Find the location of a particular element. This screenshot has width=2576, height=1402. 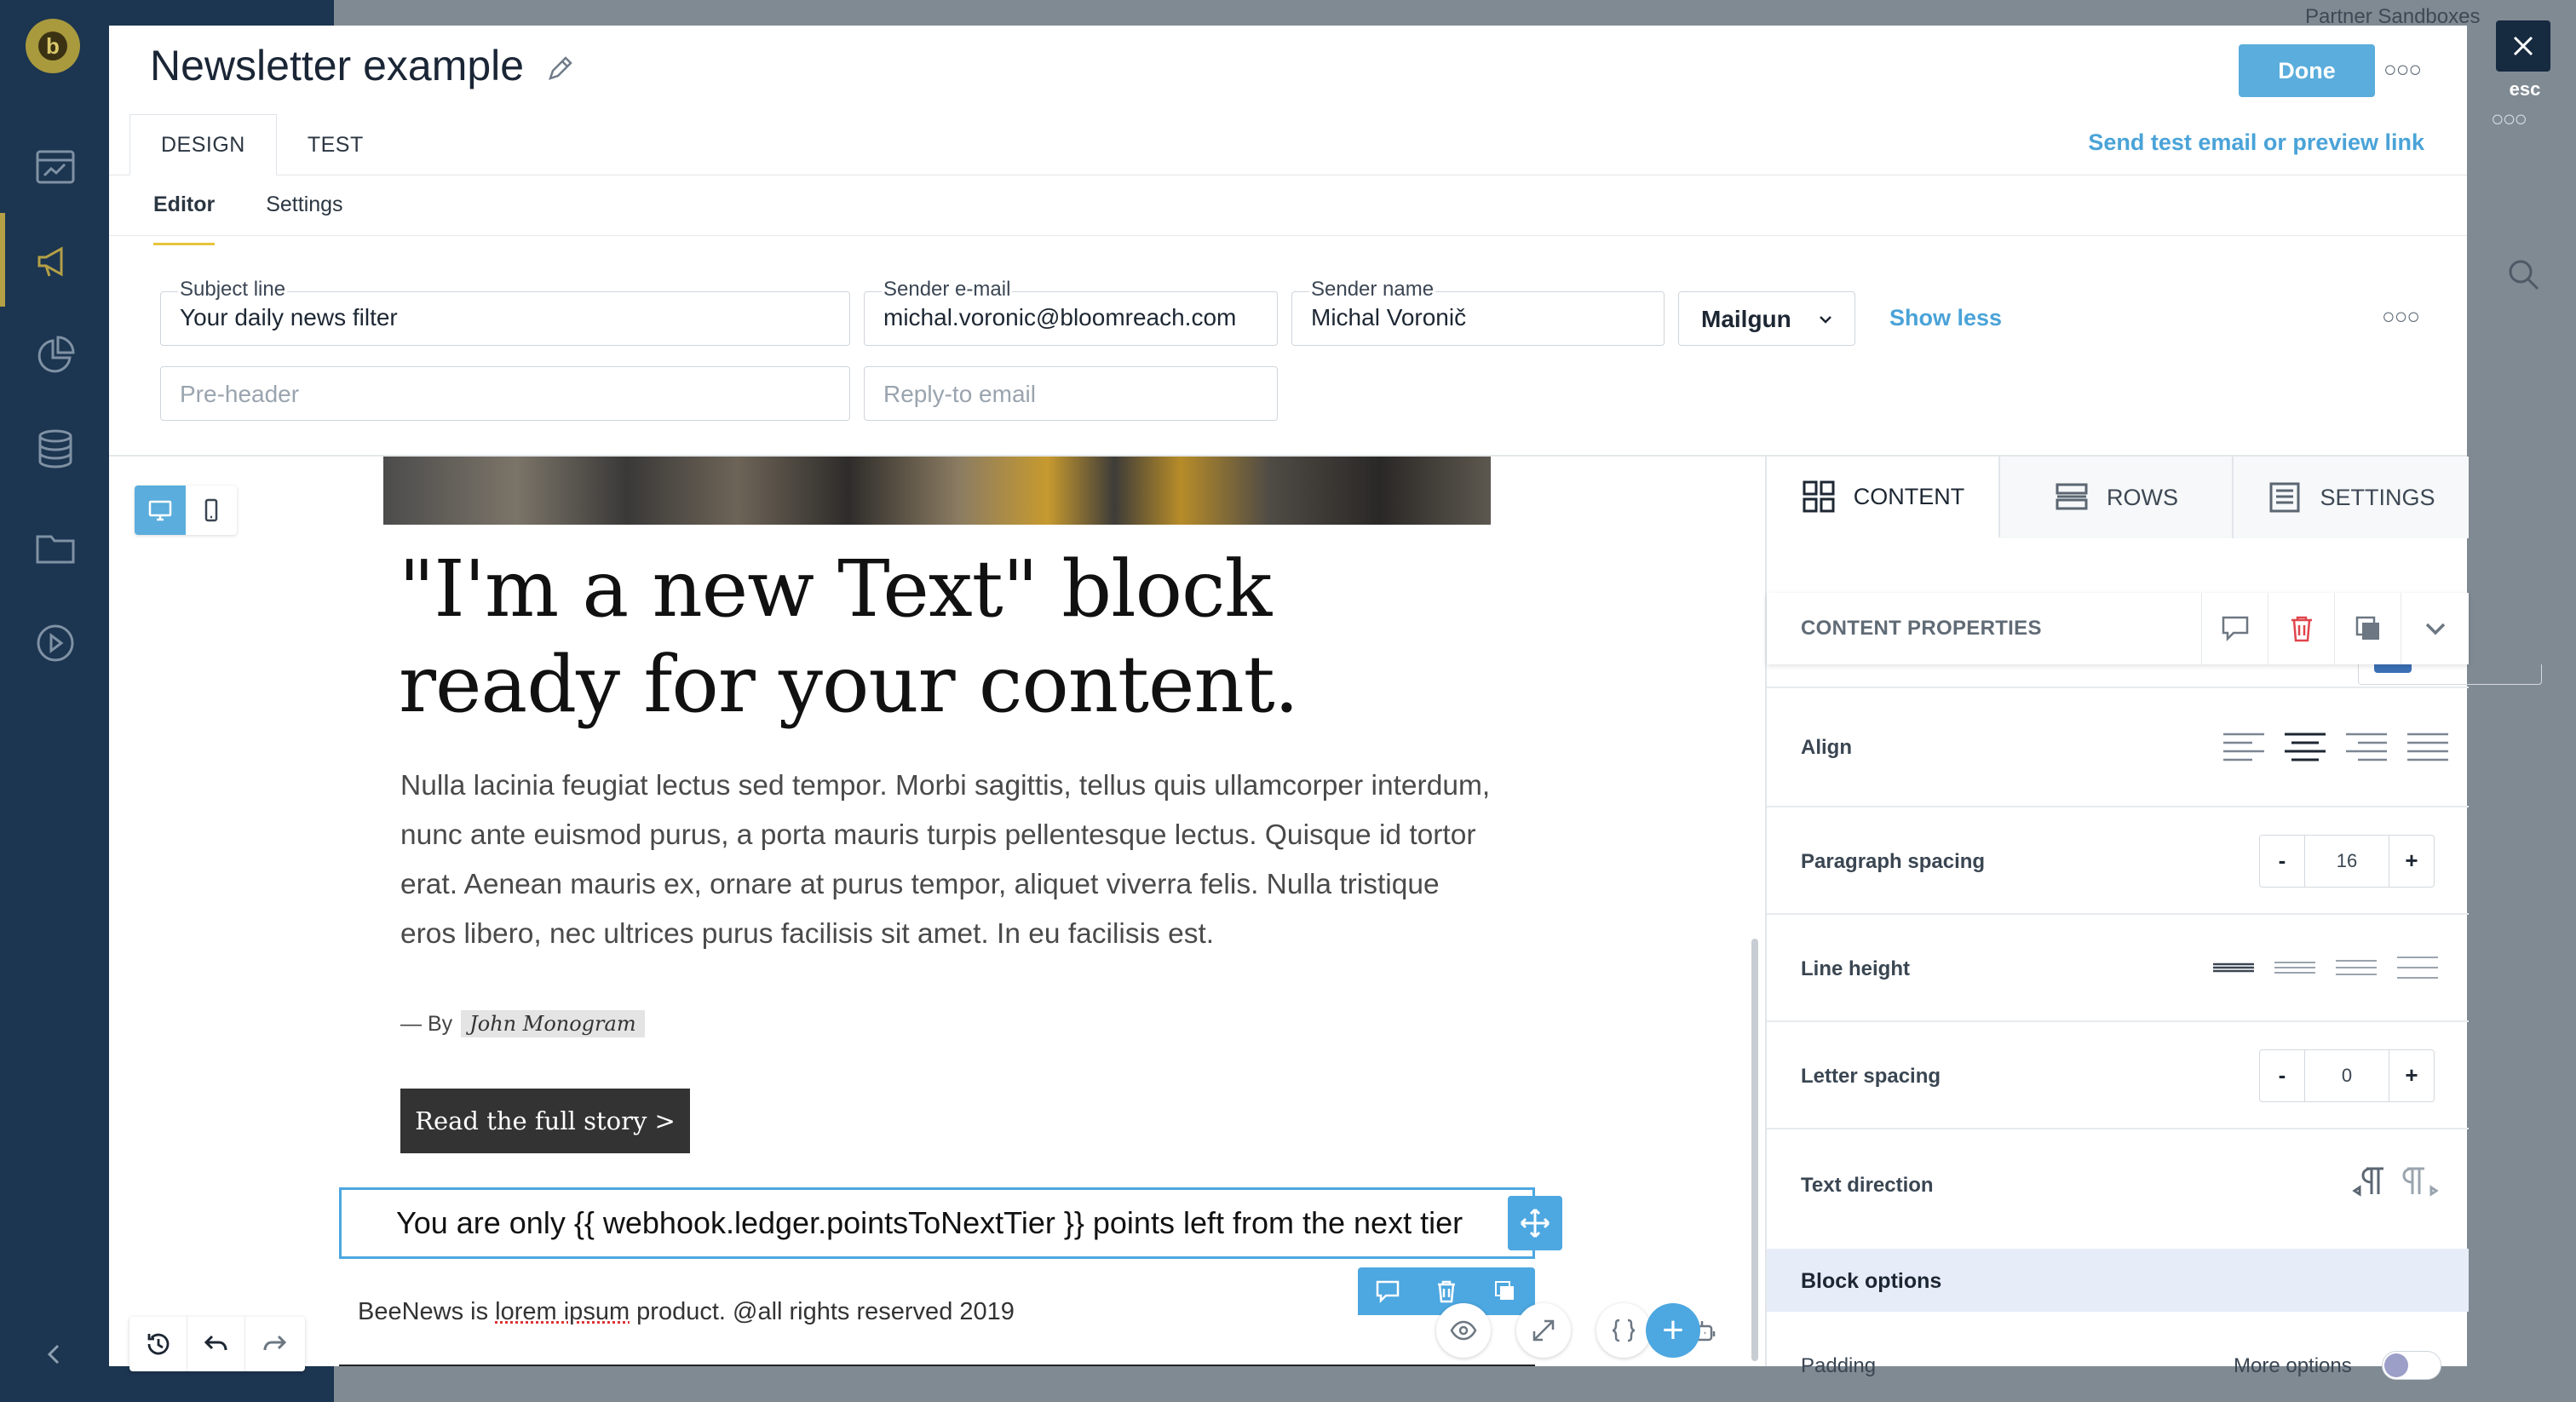

undo-button is located at coordinates (216, 1344).